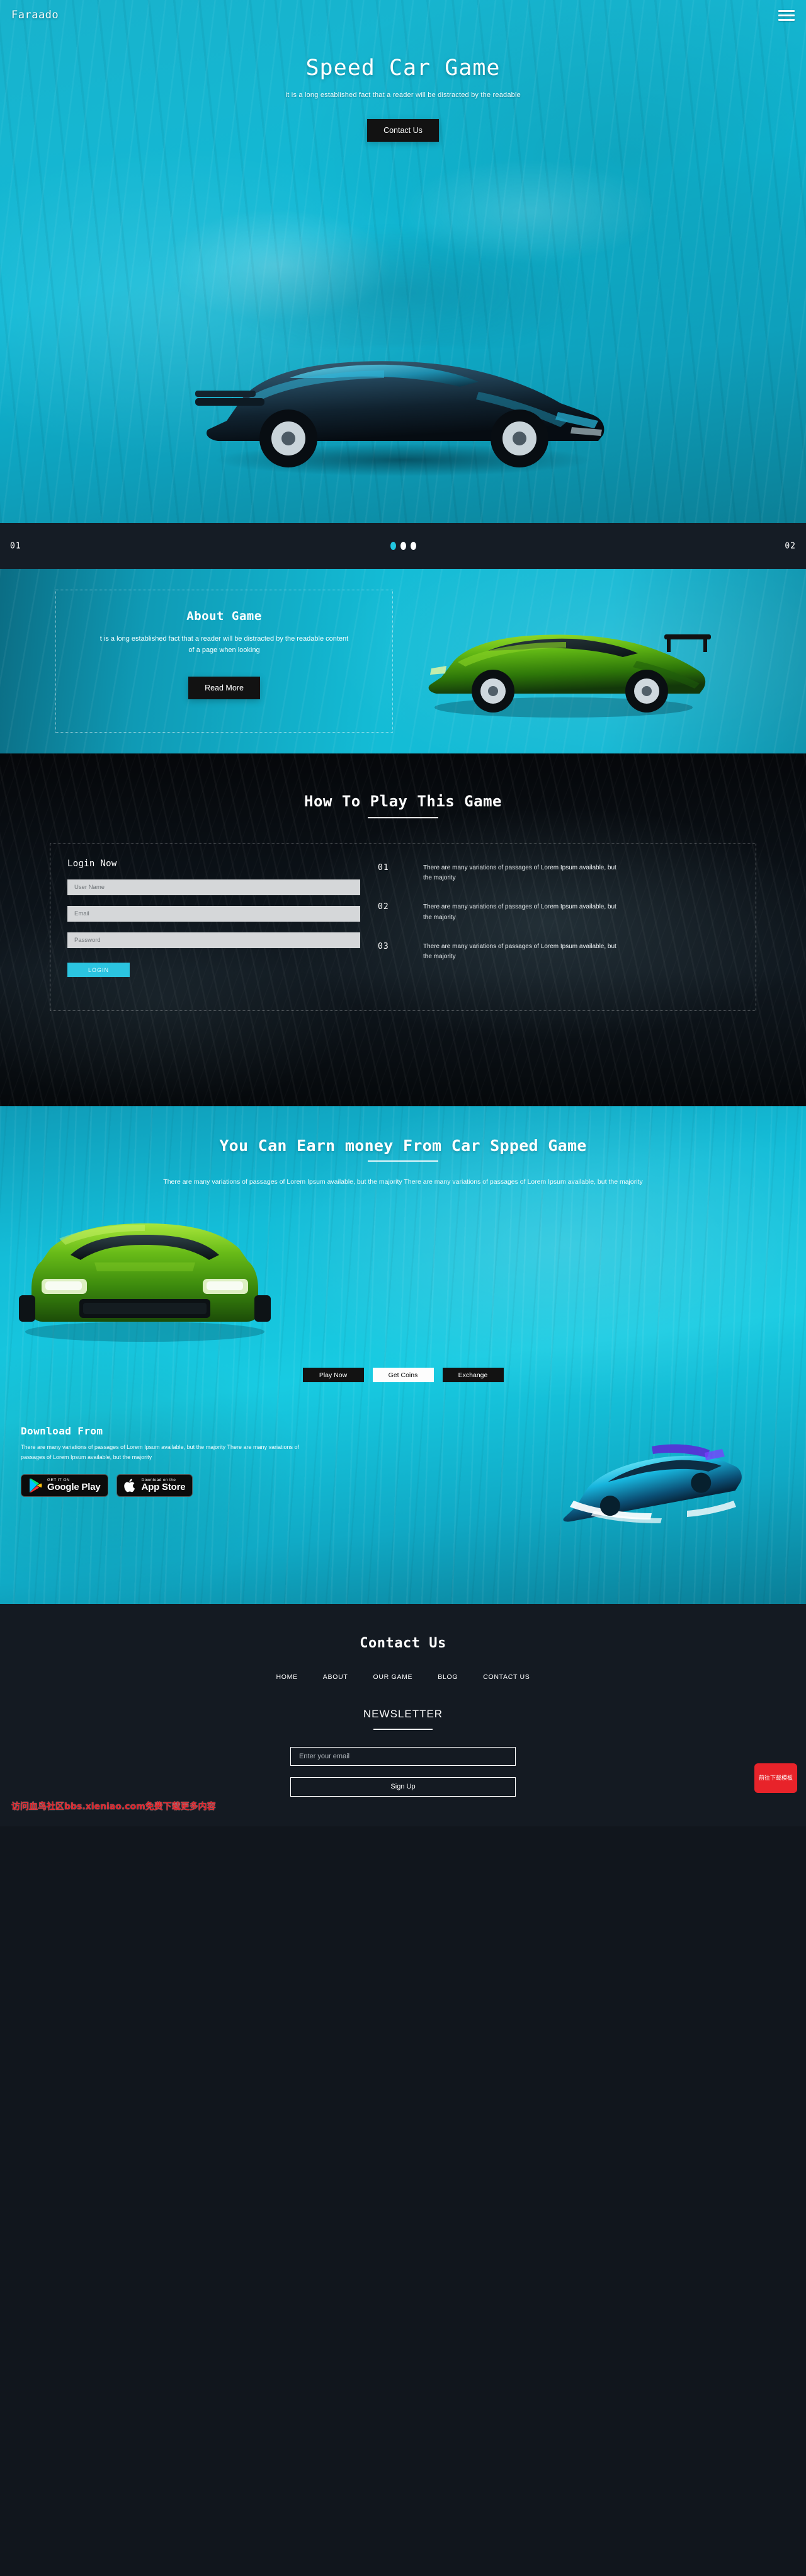 This screenshot has height=2576, width=806. What do you see at coordinates (213, 940) in the screenshot?
I see `password-input: Password` at bounding box center [213, 940].